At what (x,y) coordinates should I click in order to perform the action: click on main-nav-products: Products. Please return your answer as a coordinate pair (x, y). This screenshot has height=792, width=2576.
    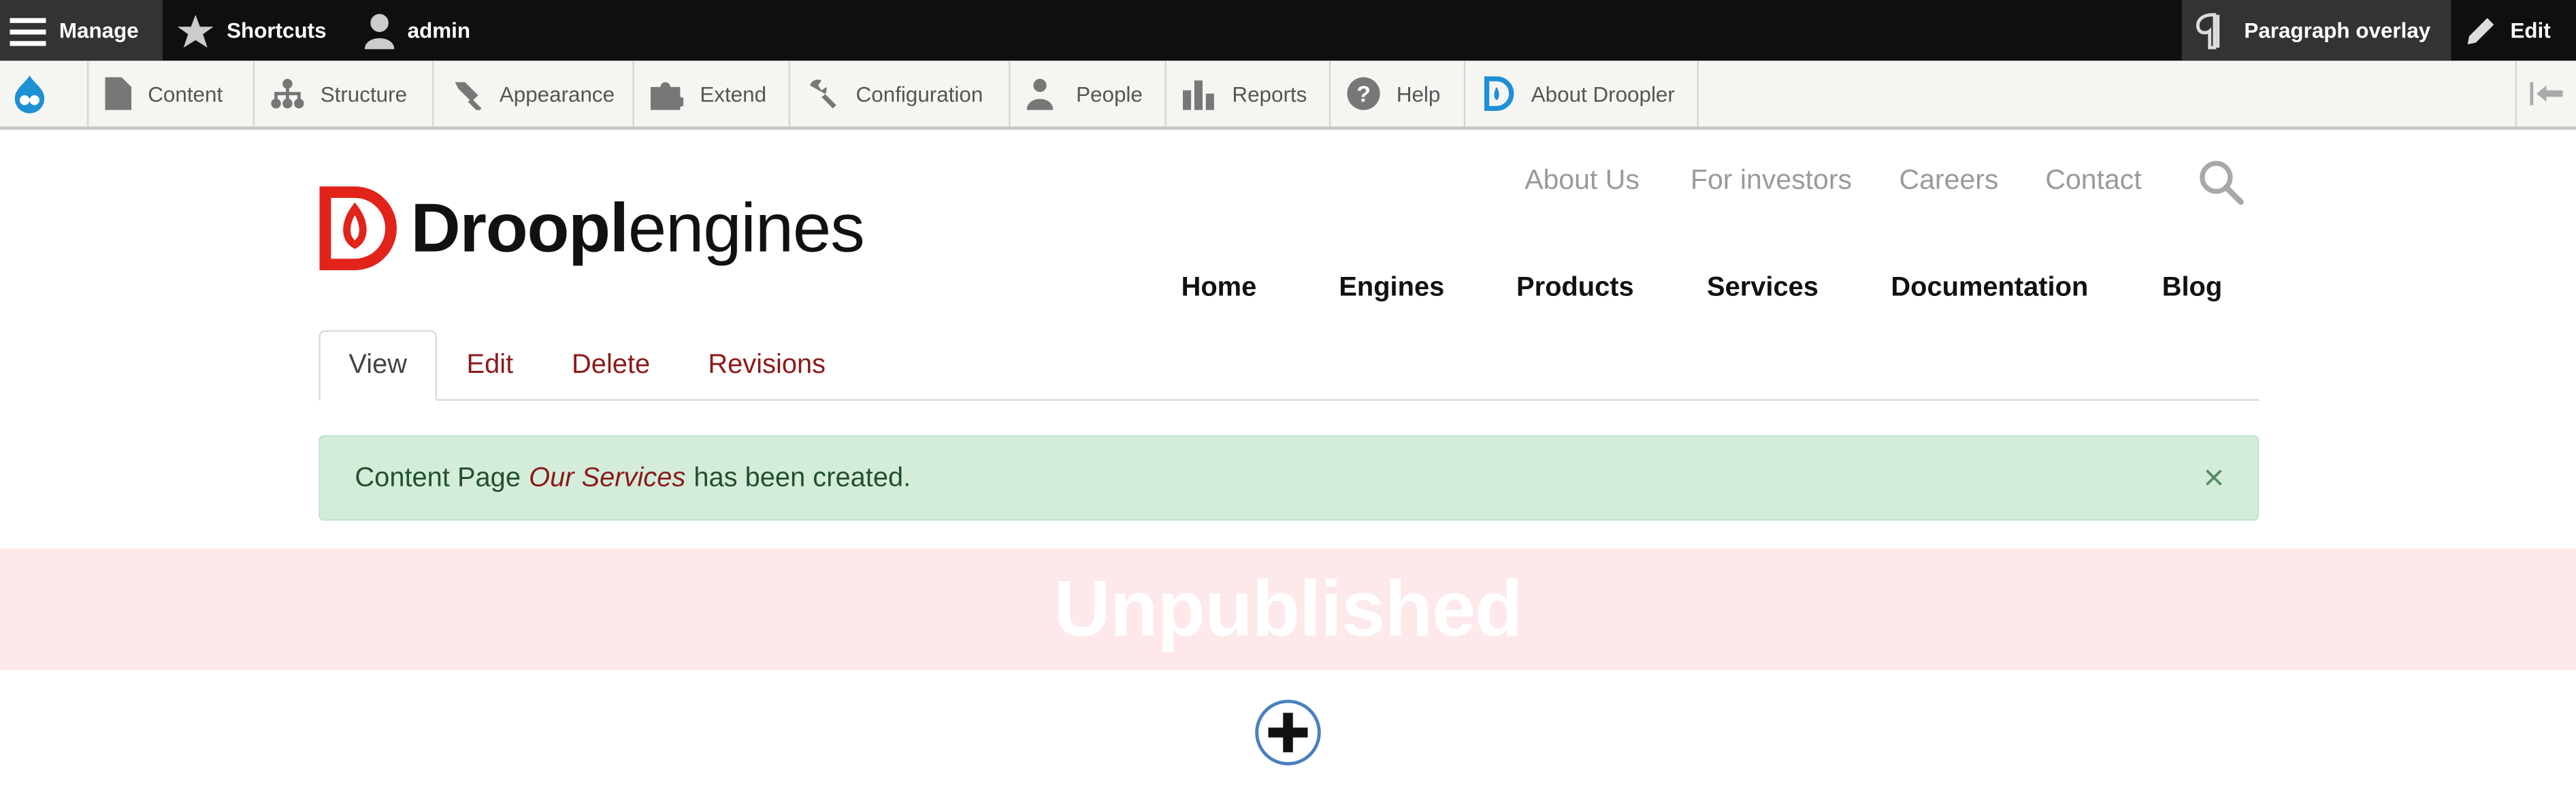
    Looking at the image, I should click on (1575, 288).